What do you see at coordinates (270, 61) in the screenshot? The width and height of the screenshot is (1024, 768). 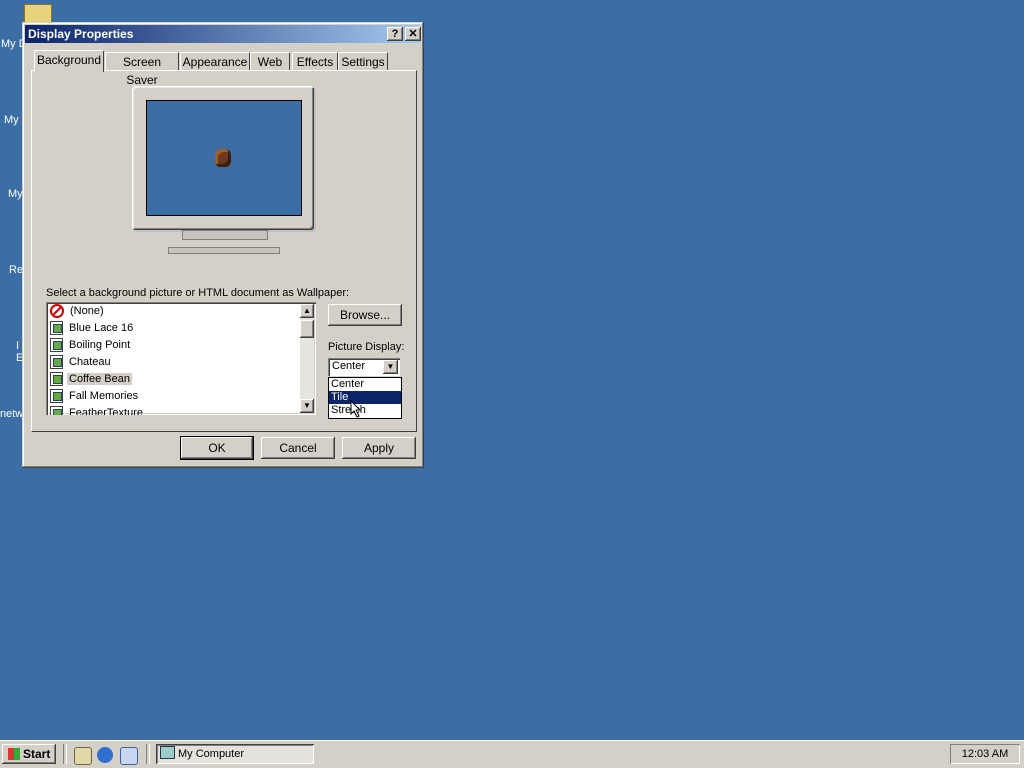 I see `tab-web: Web` at bounding box center [270, 61].